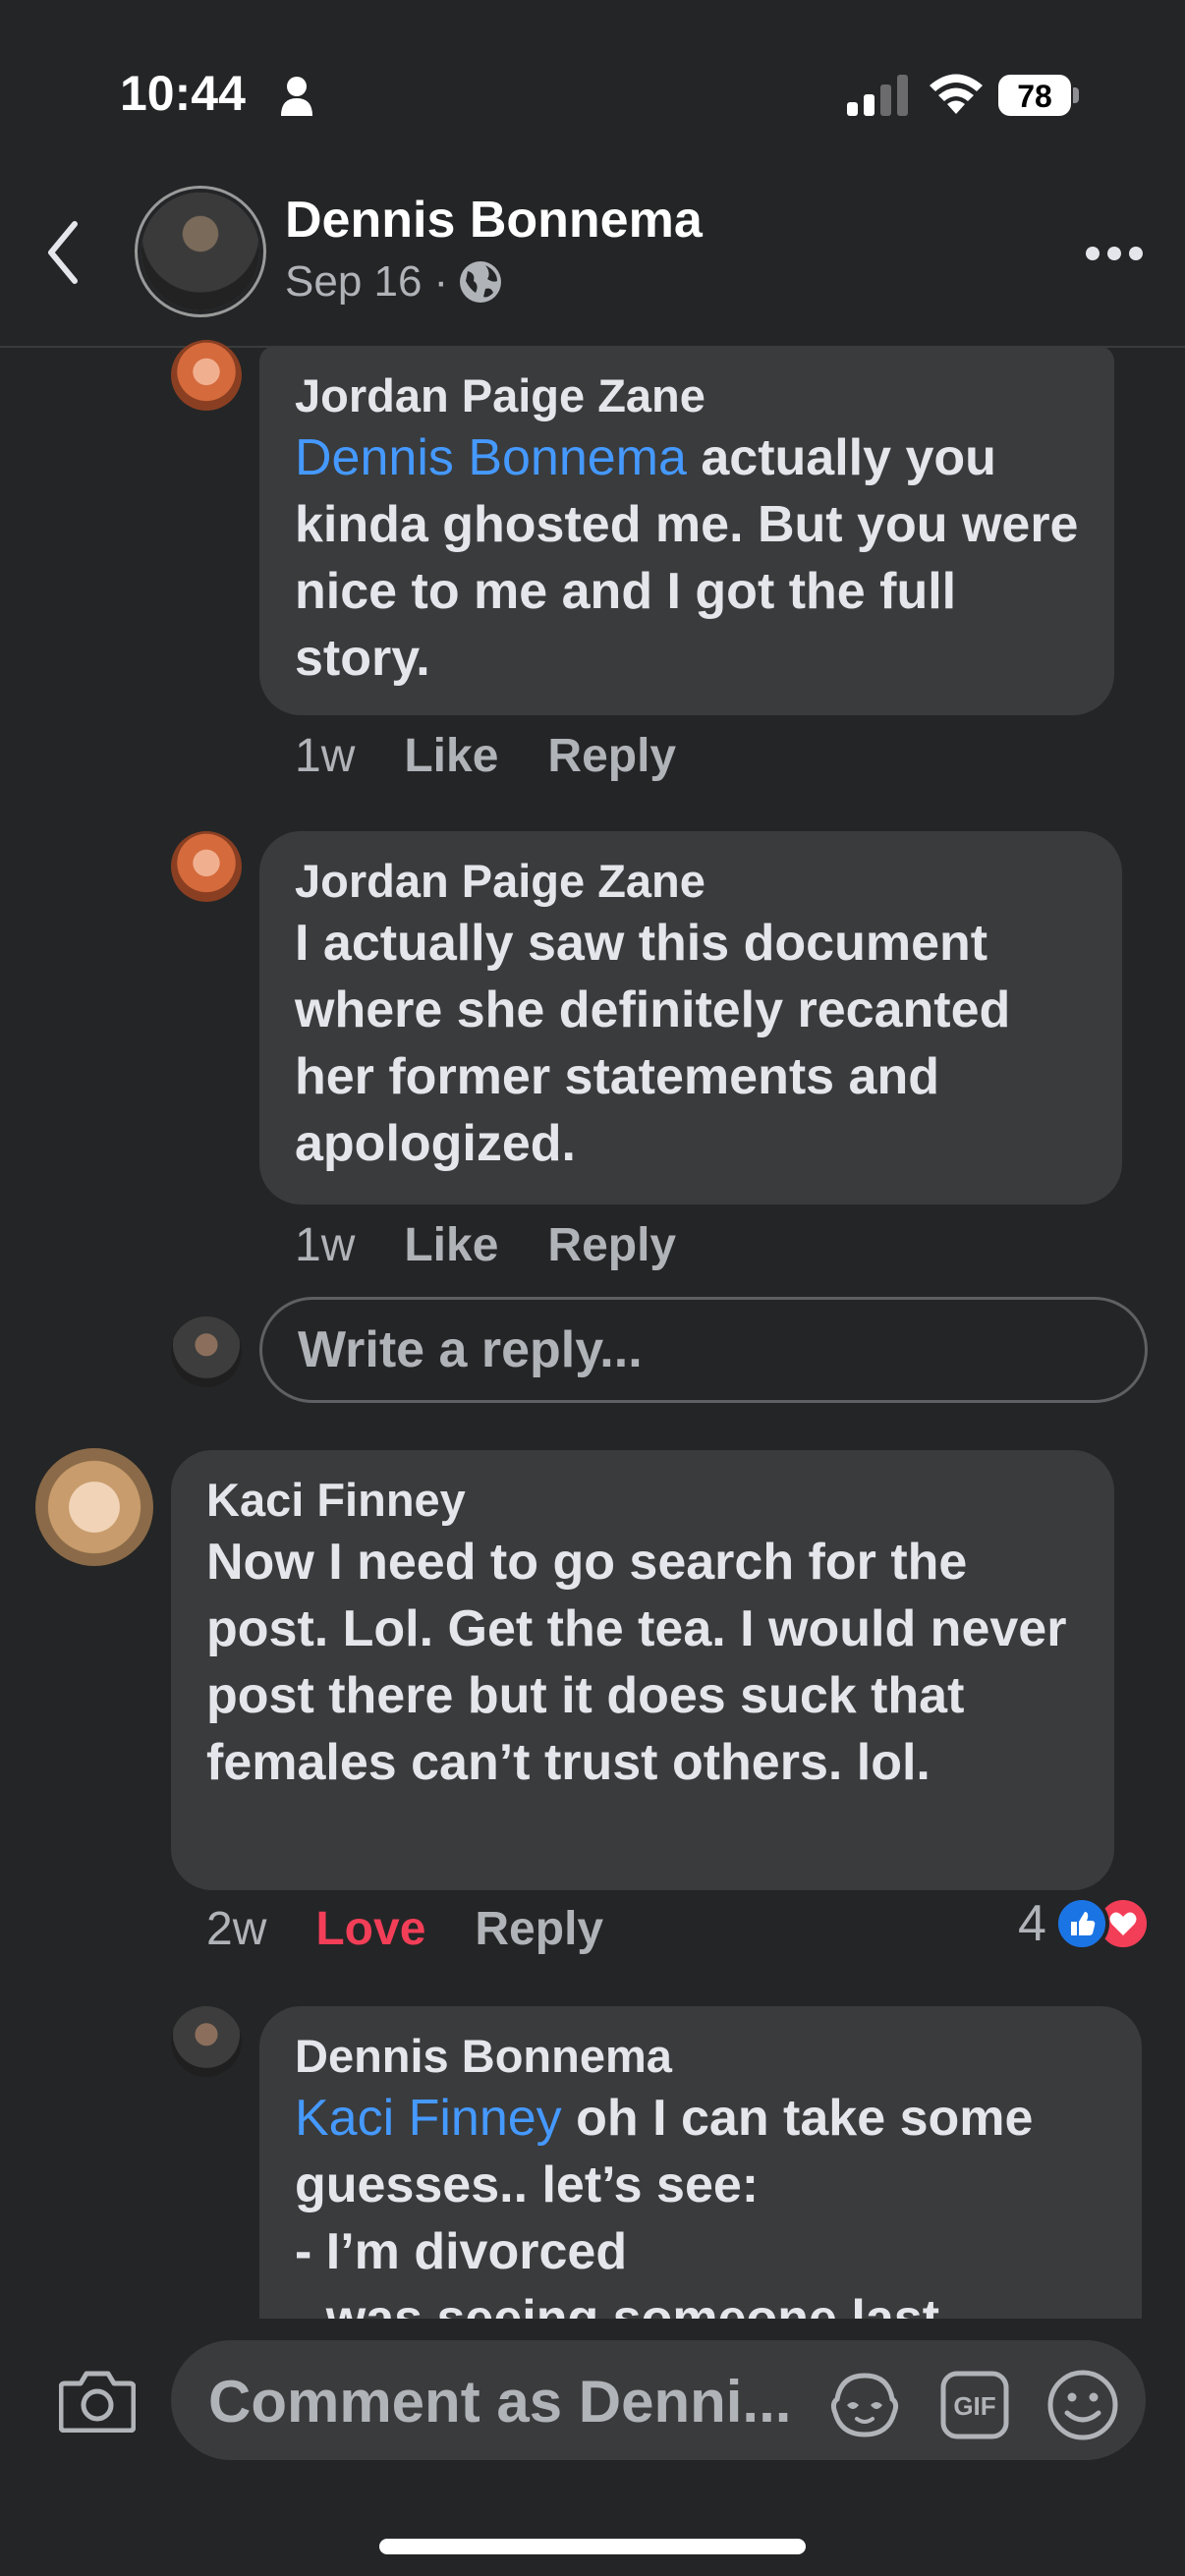 The width and height of the screenshot is (1185, 2576). I want to click on comment-body-line: guesses.. let’s see:, so click(528, 2184).